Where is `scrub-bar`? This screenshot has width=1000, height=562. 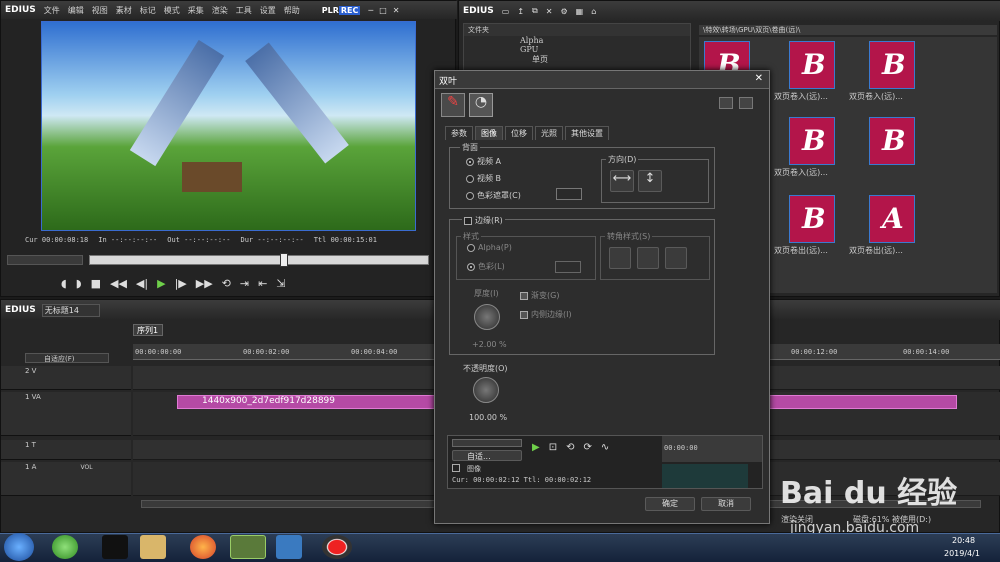
scrub-bar is located at coordinates (259, 260).